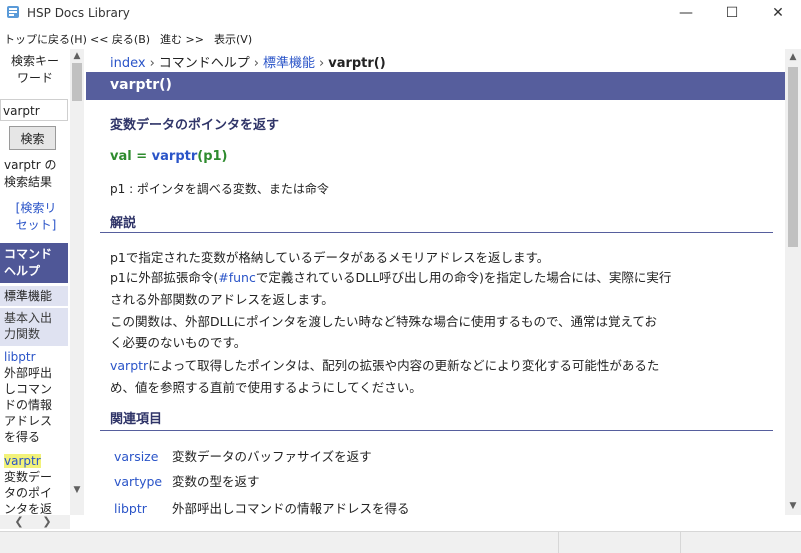 This screenshot has height=553, width=801. What do you see at coordinates (77, 82) in the screenshot?
I see `sidebar-scroll-thumb` at bounding box center [77, 82].